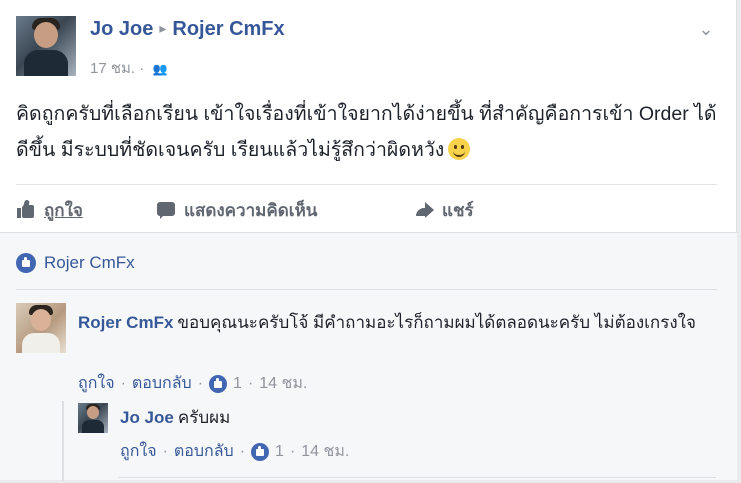 The width and height of the screenshot is (741, 483). Describe the element at coordinates (89, 263) in the screenshot. I see `likes-name: Rojer CmFx` at that location.